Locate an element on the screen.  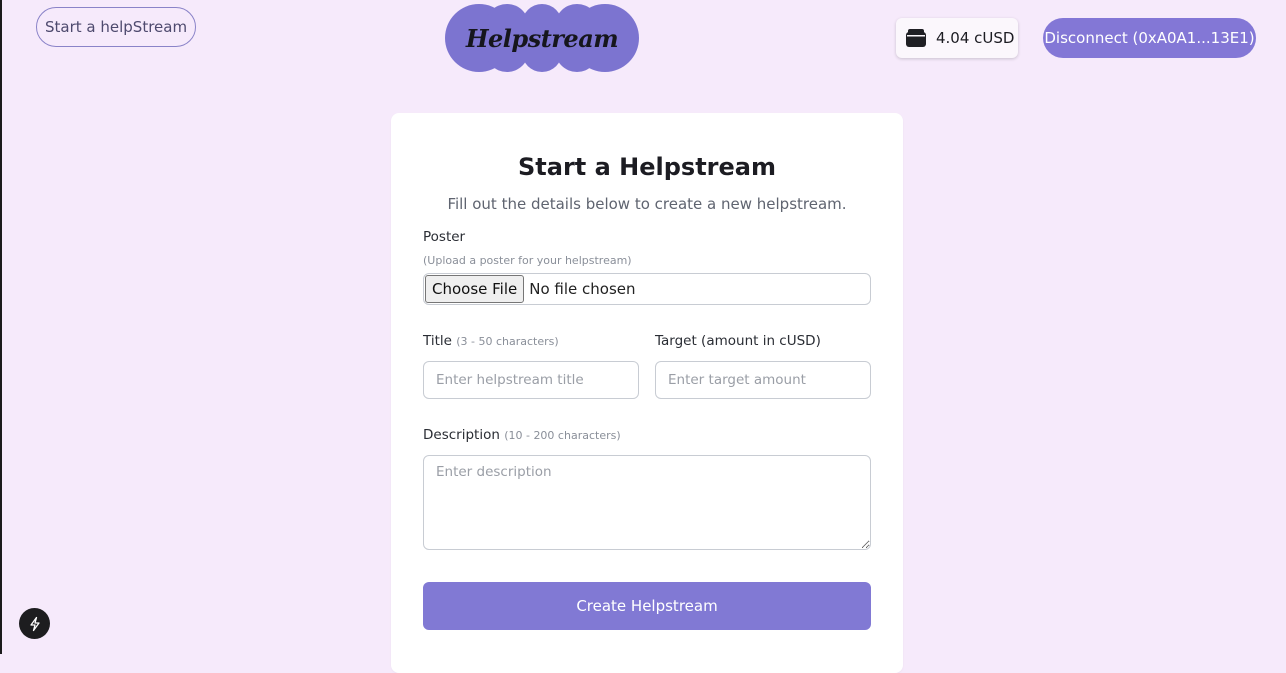
title-label: Title (3 - 50 characters) is located at coordinates (491, 341).